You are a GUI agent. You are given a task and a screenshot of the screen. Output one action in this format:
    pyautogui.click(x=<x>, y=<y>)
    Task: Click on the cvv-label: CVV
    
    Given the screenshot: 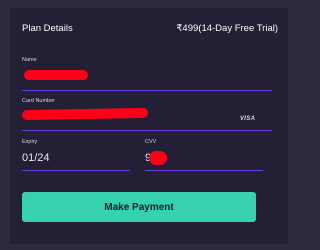 What is the action you would take?
    pyautogui.click(x=151, y=142)
    